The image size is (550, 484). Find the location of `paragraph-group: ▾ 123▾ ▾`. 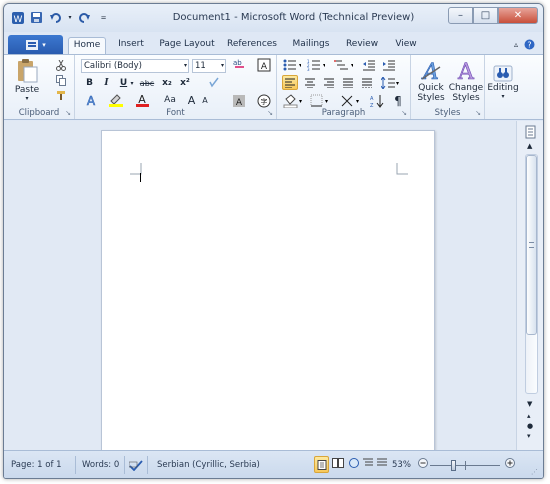

paragraph-group: ▾ 123▾ ▾ is located at coordinates (344, 87).